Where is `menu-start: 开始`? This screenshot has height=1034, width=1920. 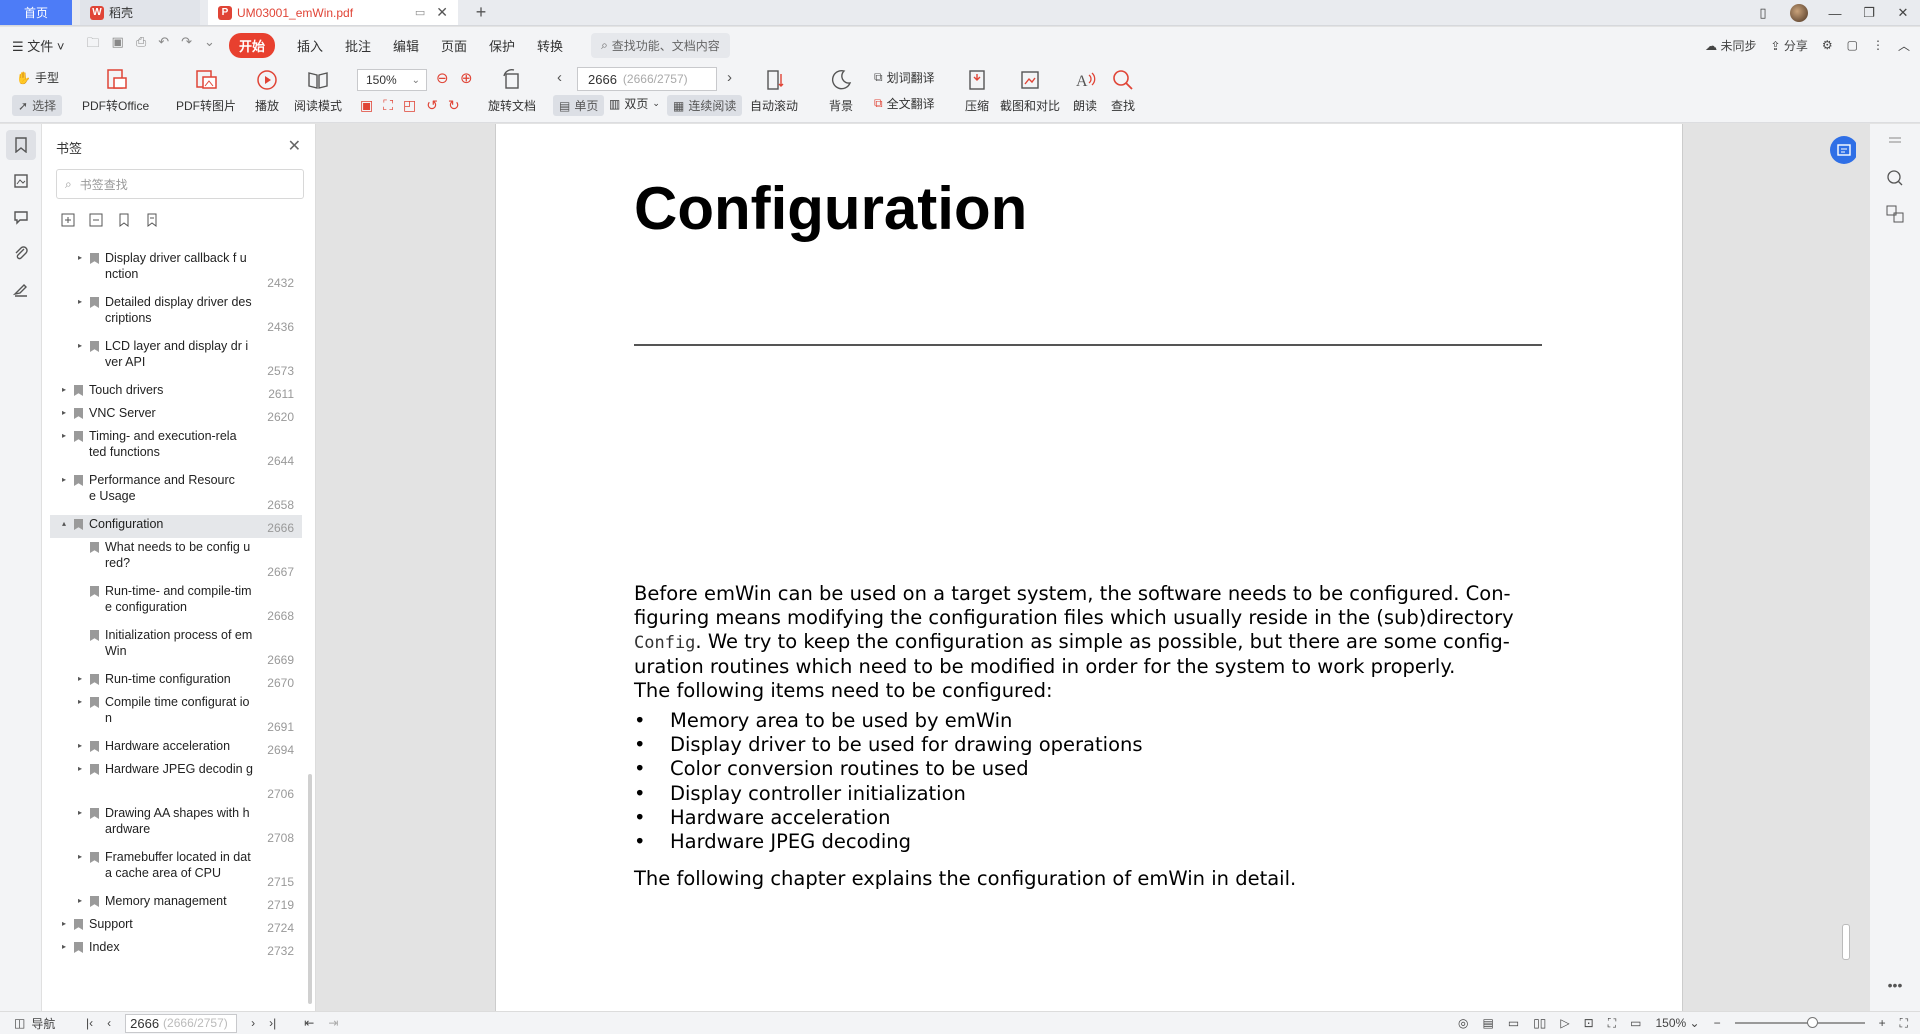 menu-start: 开始 is located at coordinates (251, 45).